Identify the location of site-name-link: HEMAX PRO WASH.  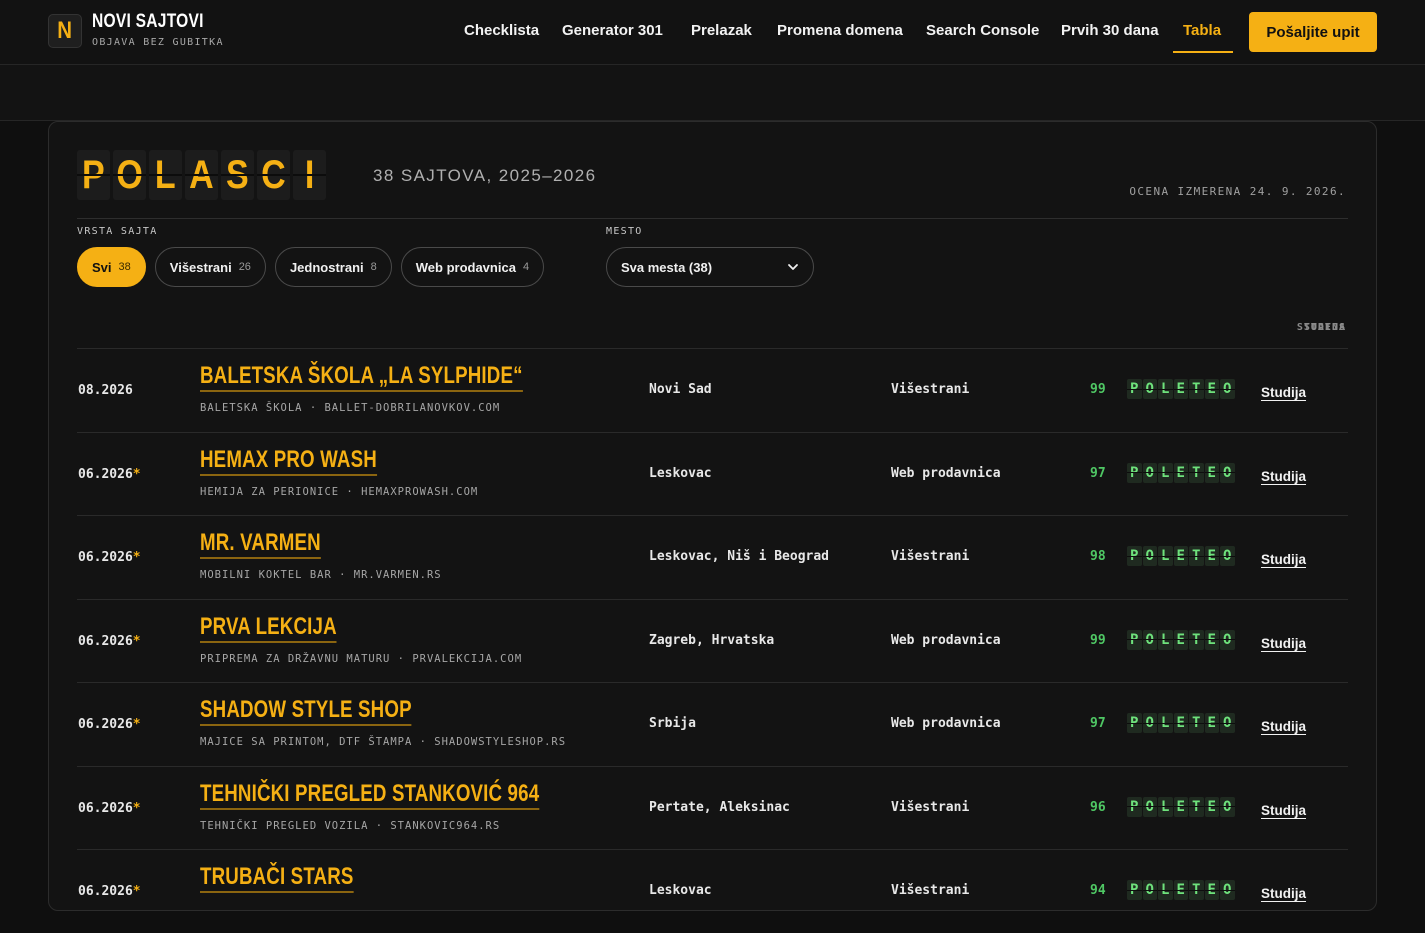
(288, 461).